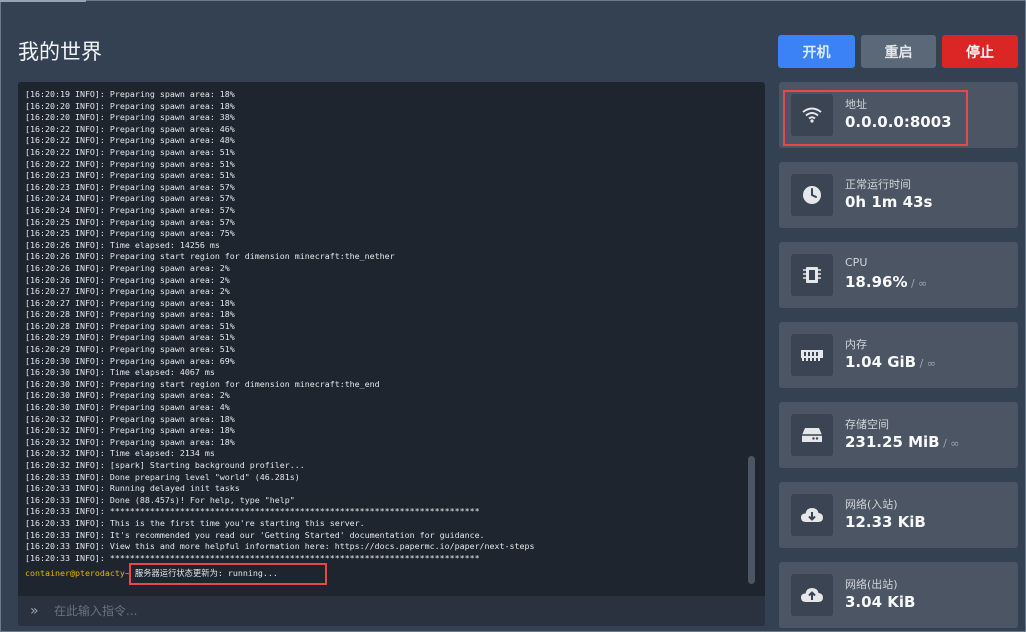 Image resolution: width=1026 pixels, height=632 pixels. Describe the element at coordinates (120, 453) in the screenshot. I see `console-line: [16:20:32 INFO]: Time elapsed: 2134 ms` at that location.